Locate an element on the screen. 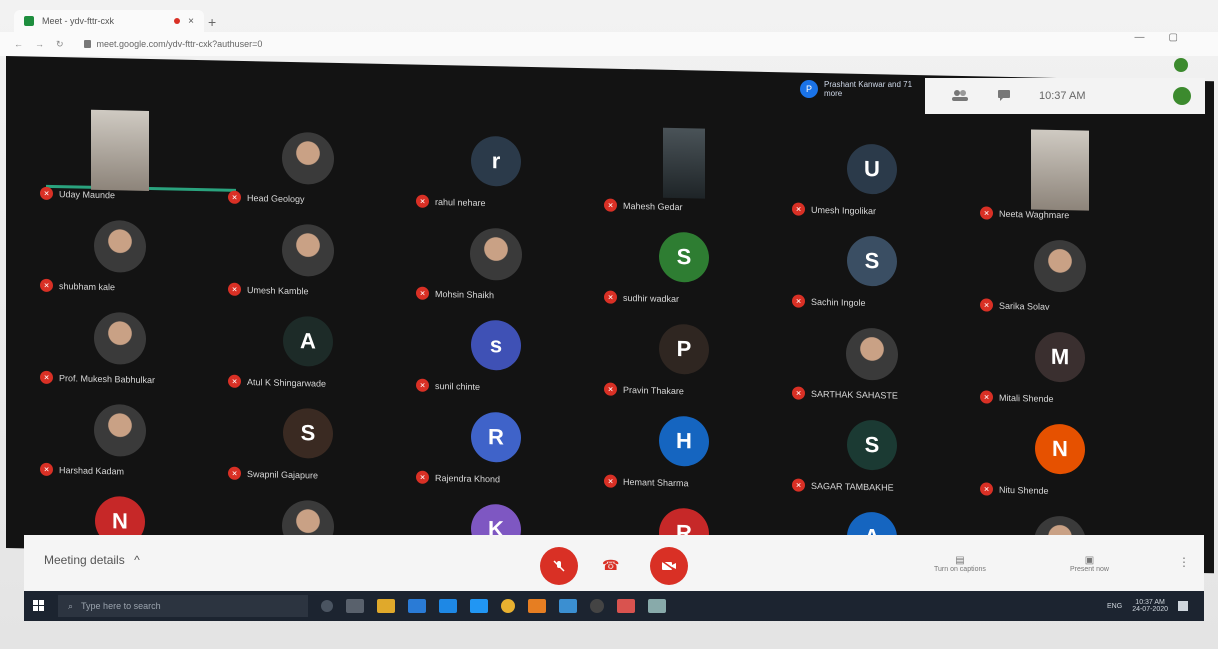 This screenshot has height=649, width=1218. cortana-icon is located at coordinates (327, 606).